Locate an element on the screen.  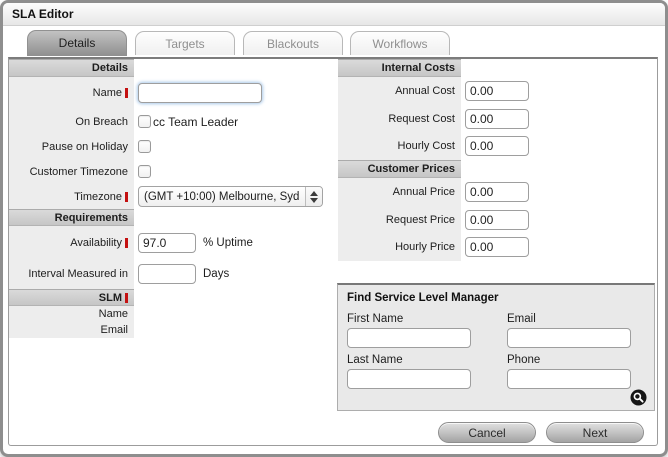
request-price-label: Request Price is located at coordinates (420, 219).